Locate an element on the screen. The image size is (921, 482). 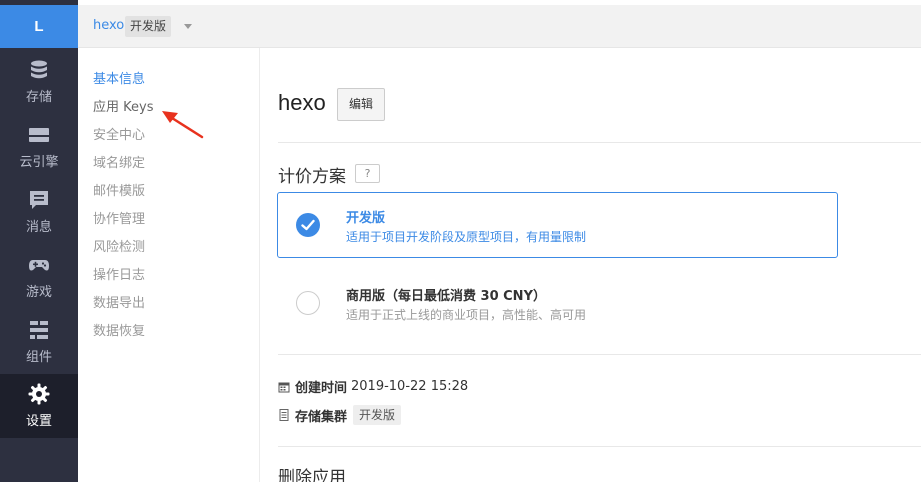
storage-cluster-row: 存储集群 开发版 is located at coordinates (340, 415).